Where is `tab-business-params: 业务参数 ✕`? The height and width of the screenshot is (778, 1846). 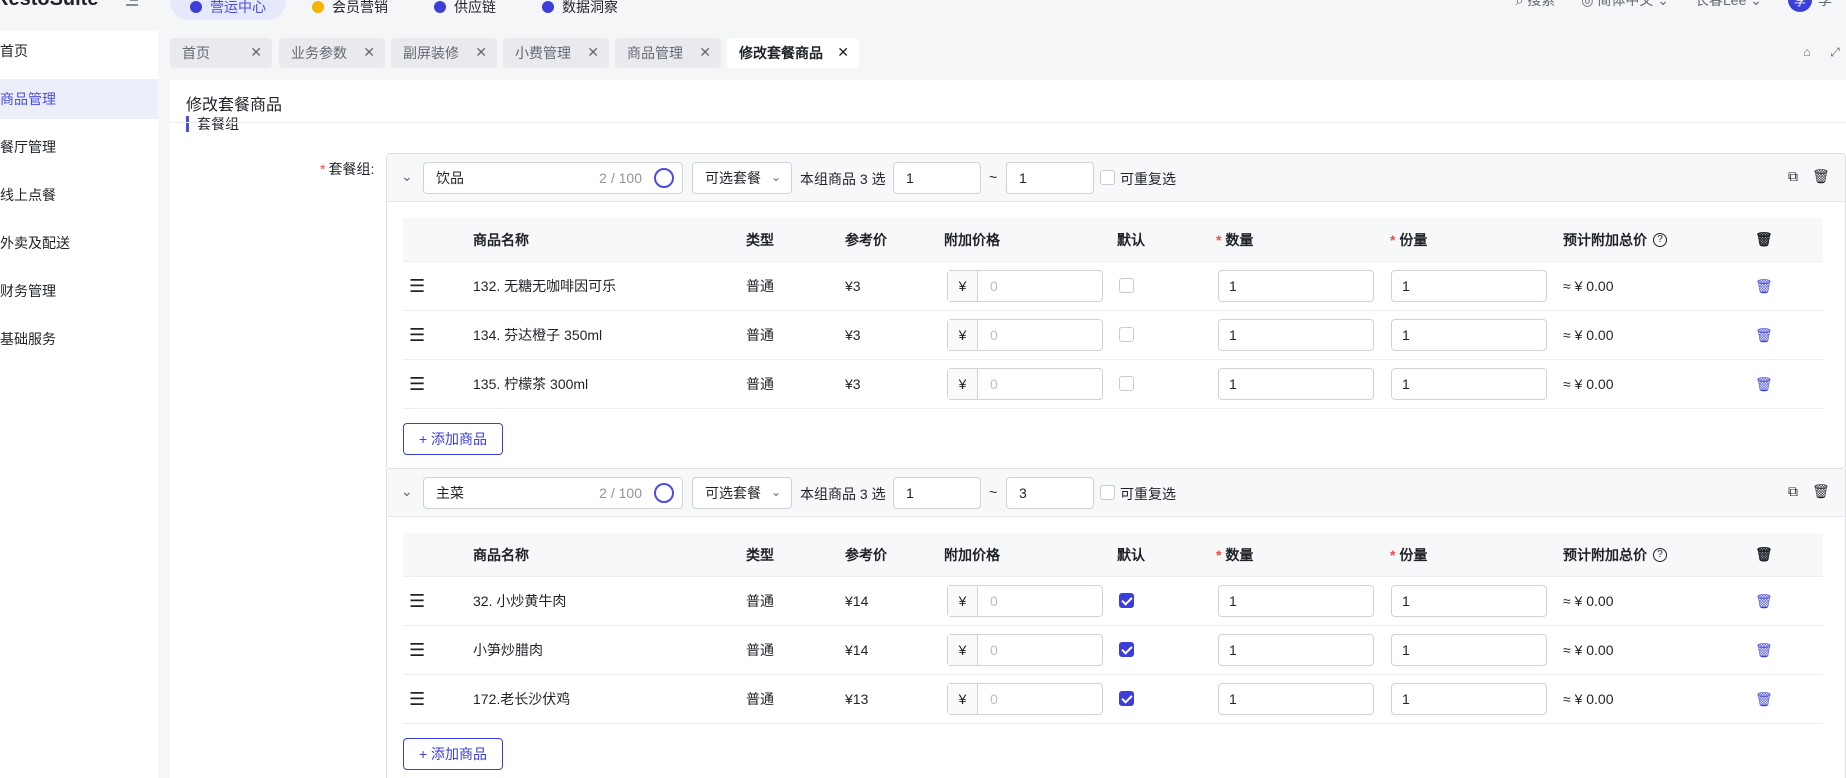 tab-business-params: 业务参数 ✕ is located at coordinates (332, 53).